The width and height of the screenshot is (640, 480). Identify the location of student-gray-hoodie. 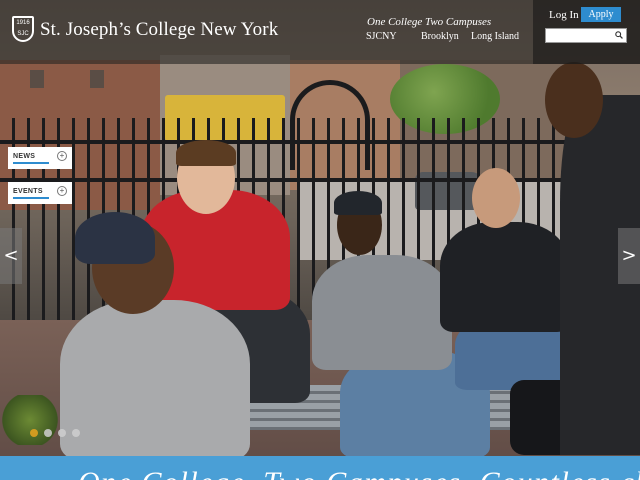
(155, 380).